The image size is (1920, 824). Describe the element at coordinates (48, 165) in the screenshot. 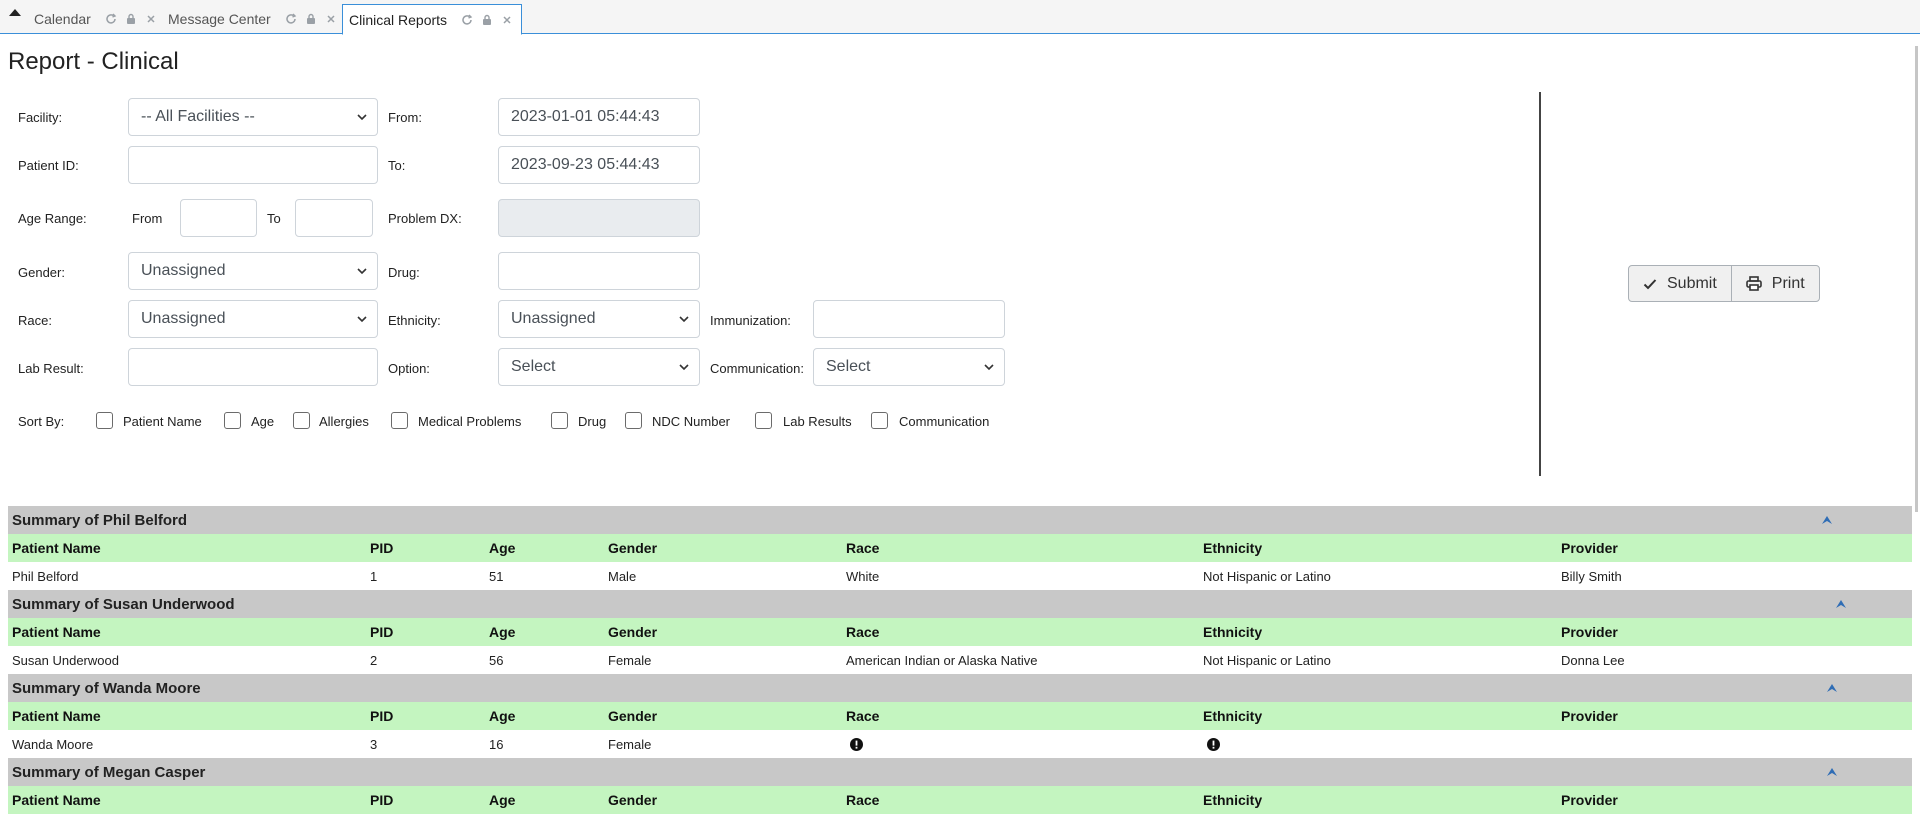

I see `patient-id-label: Patient ID:` at that location.